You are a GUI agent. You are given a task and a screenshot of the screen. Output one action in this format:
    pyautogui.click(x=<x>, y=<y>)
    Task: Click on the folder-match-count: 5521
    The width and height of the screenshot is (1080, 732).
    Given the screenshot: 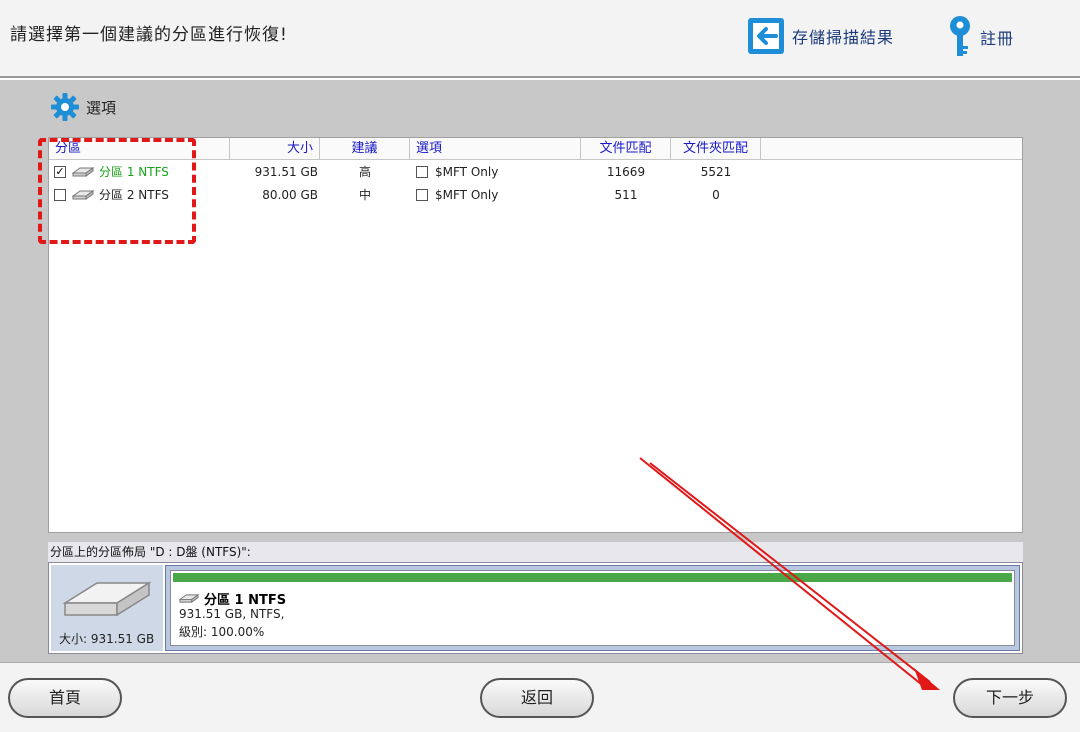 What is the action you would take?
    pyautogui.click(x=716, y=172)
    